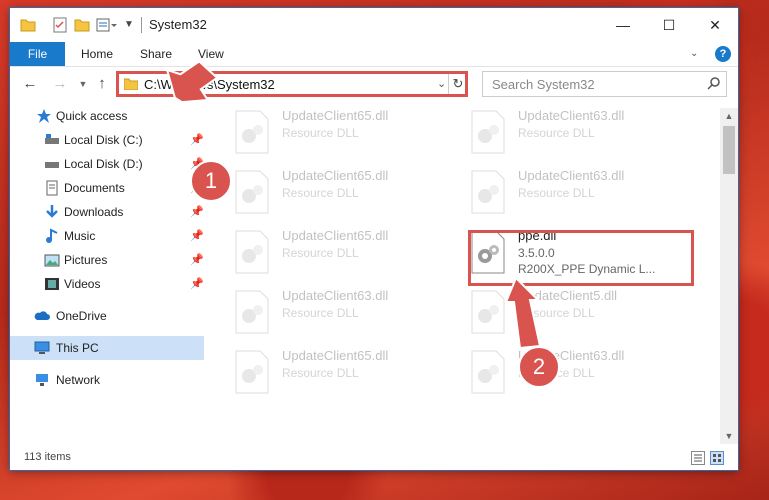  What do you see at coordinates (192, 82) in the screenshot?
I see `arrow-1-icon` at bounding box center [192, 82].